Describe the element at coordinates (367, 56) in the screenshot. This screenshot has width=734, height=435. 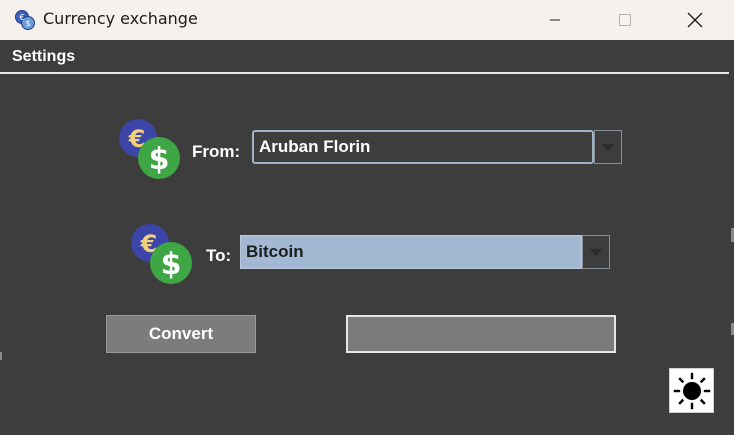
I see `menu-bar: Settings` at that location.